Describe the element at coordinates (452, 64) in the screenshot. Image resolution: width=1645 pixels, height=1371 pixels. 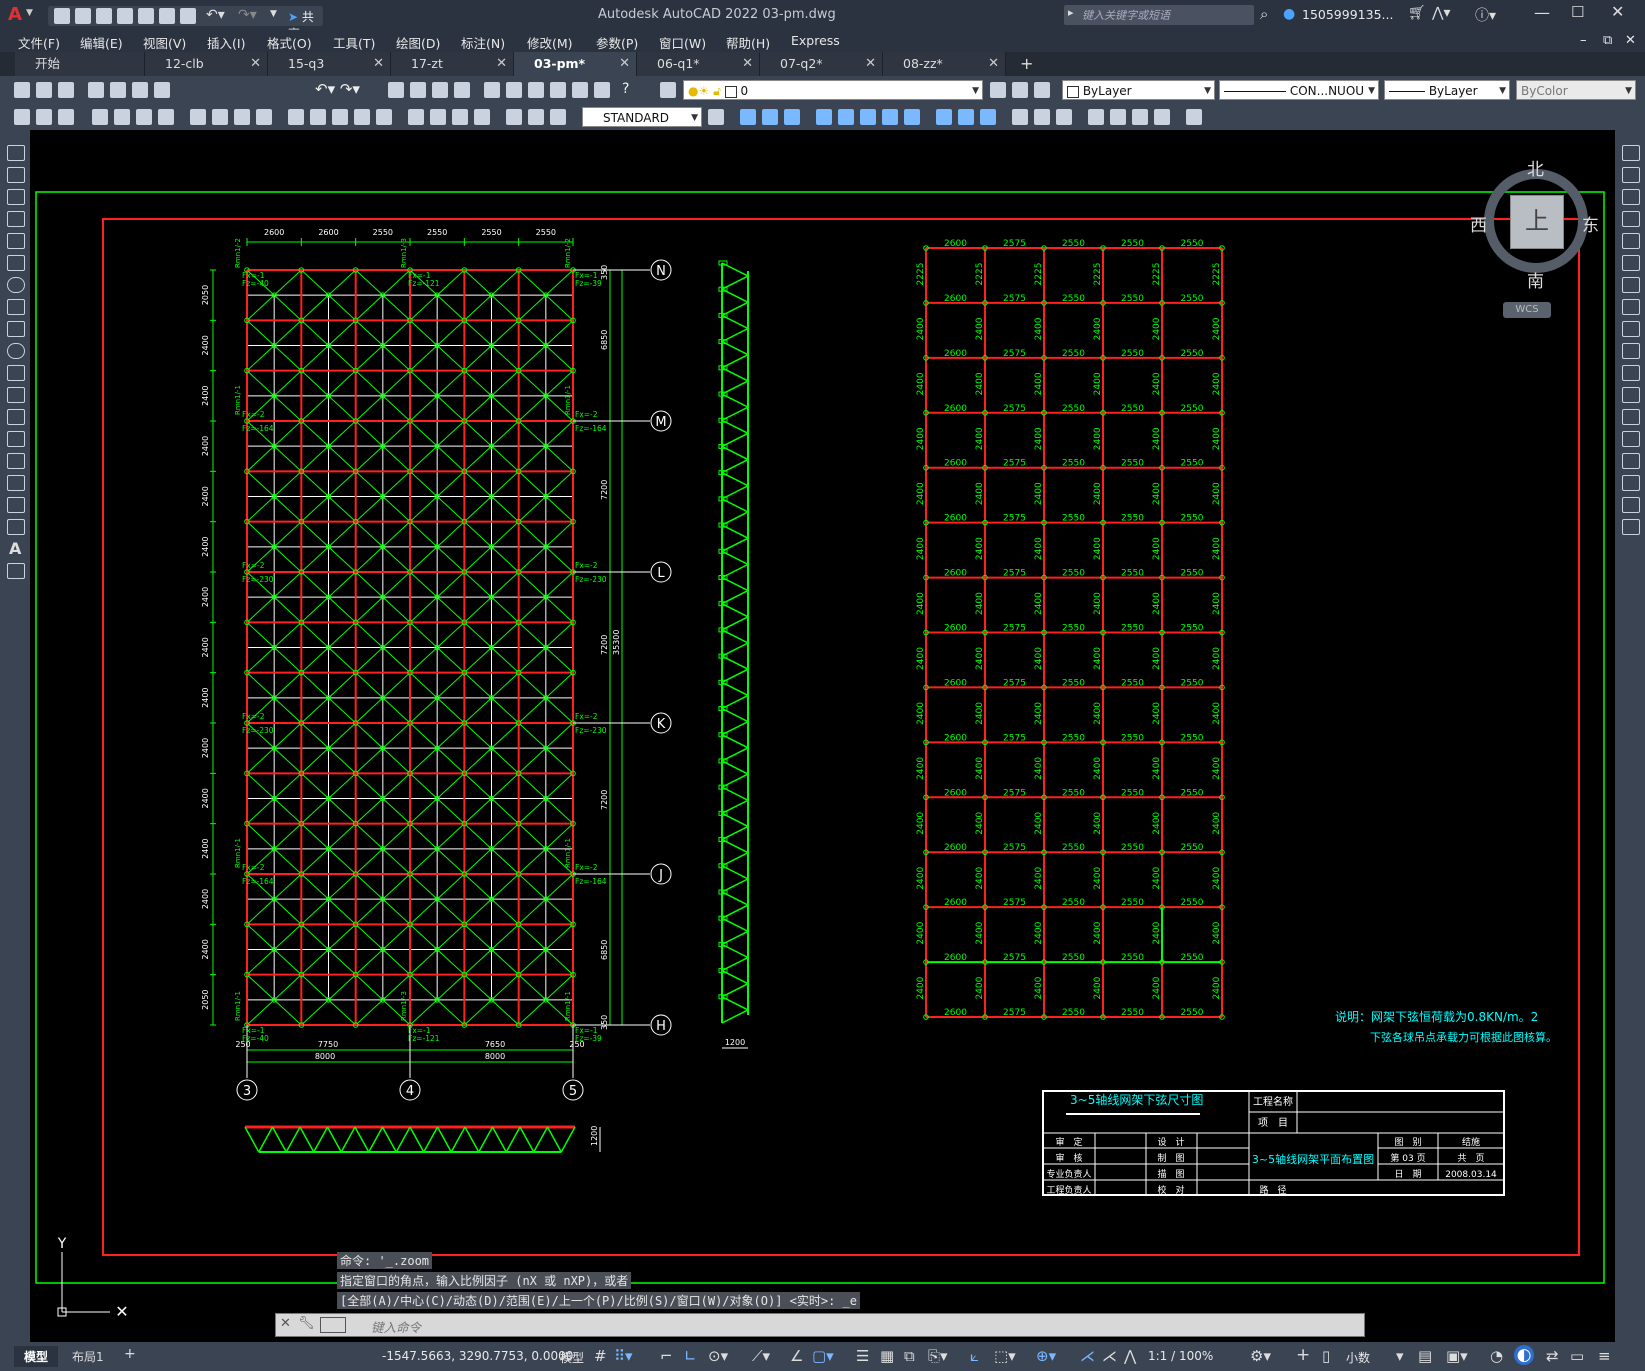
I see `tab-17-zt: 17-zt ✕` at that location.